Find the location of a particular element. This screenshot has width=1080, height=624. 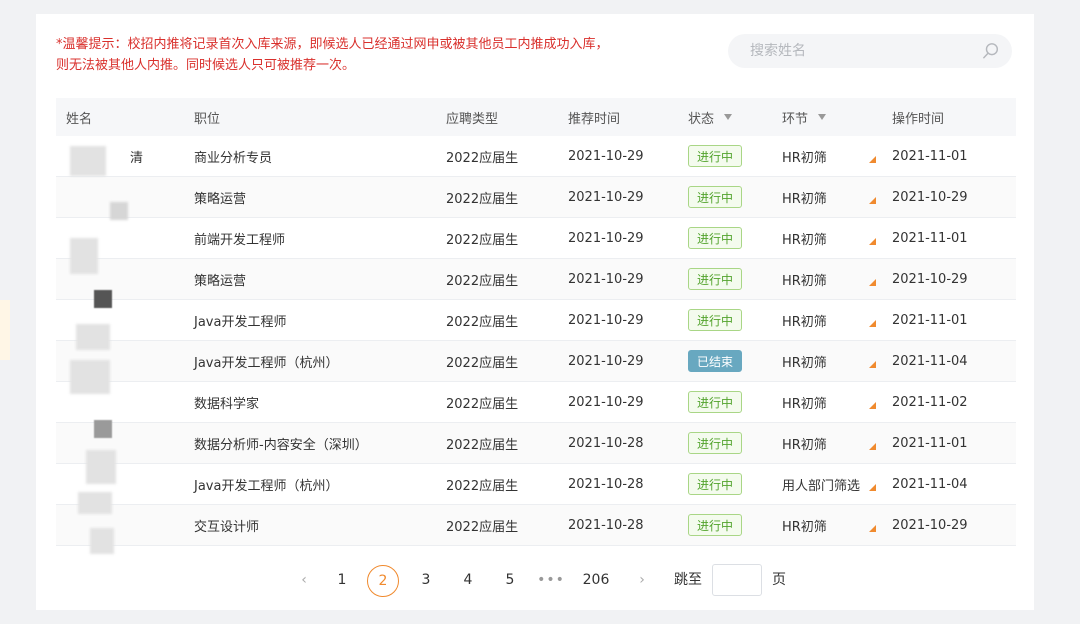

stage-cell: 用人部门筛选 is located at coordinates (821, 486).